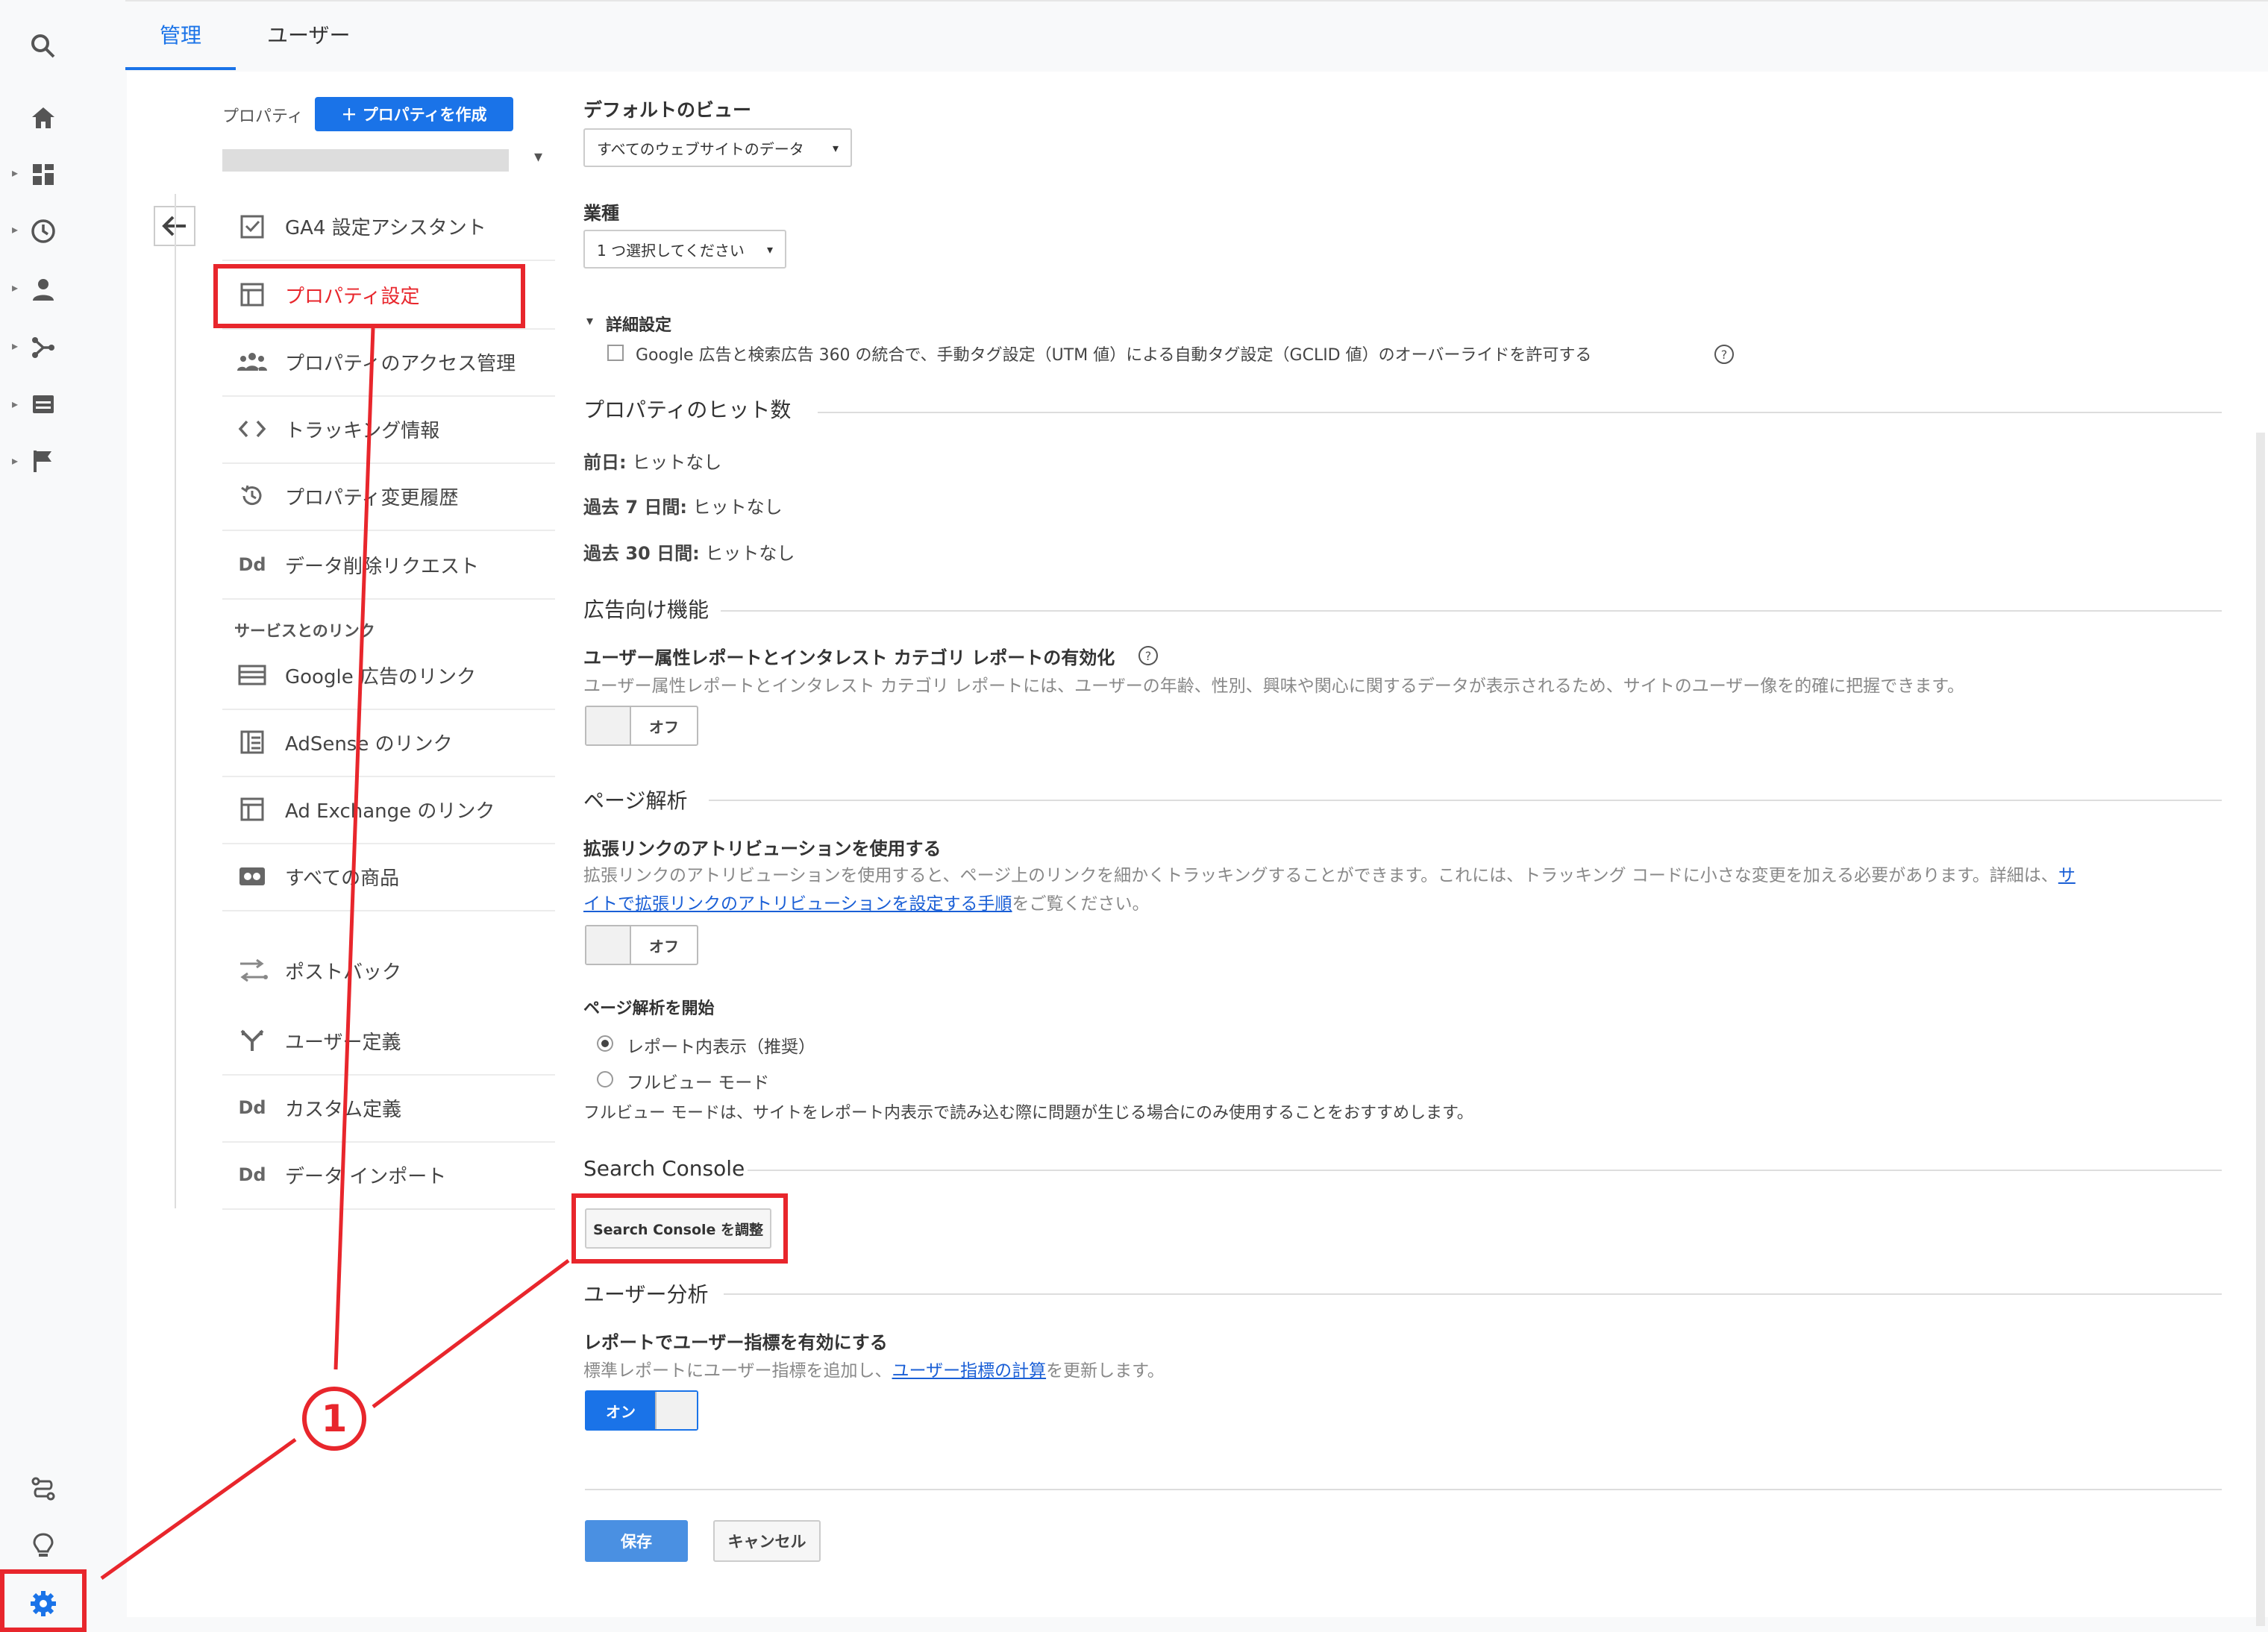 The height and width of the screenshot is (1632, 2268). What do you see at coordinates (334, 1418) in the screenshot?
I see `annotation-number: 1` at bounding box center [334, 1418].